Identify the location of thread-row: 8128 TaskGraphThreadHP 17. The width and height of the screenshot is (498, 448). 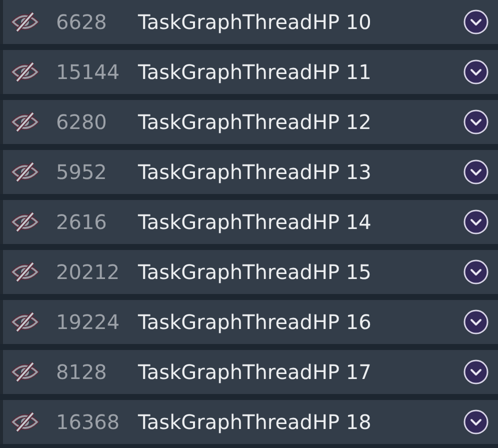
(249, 372).